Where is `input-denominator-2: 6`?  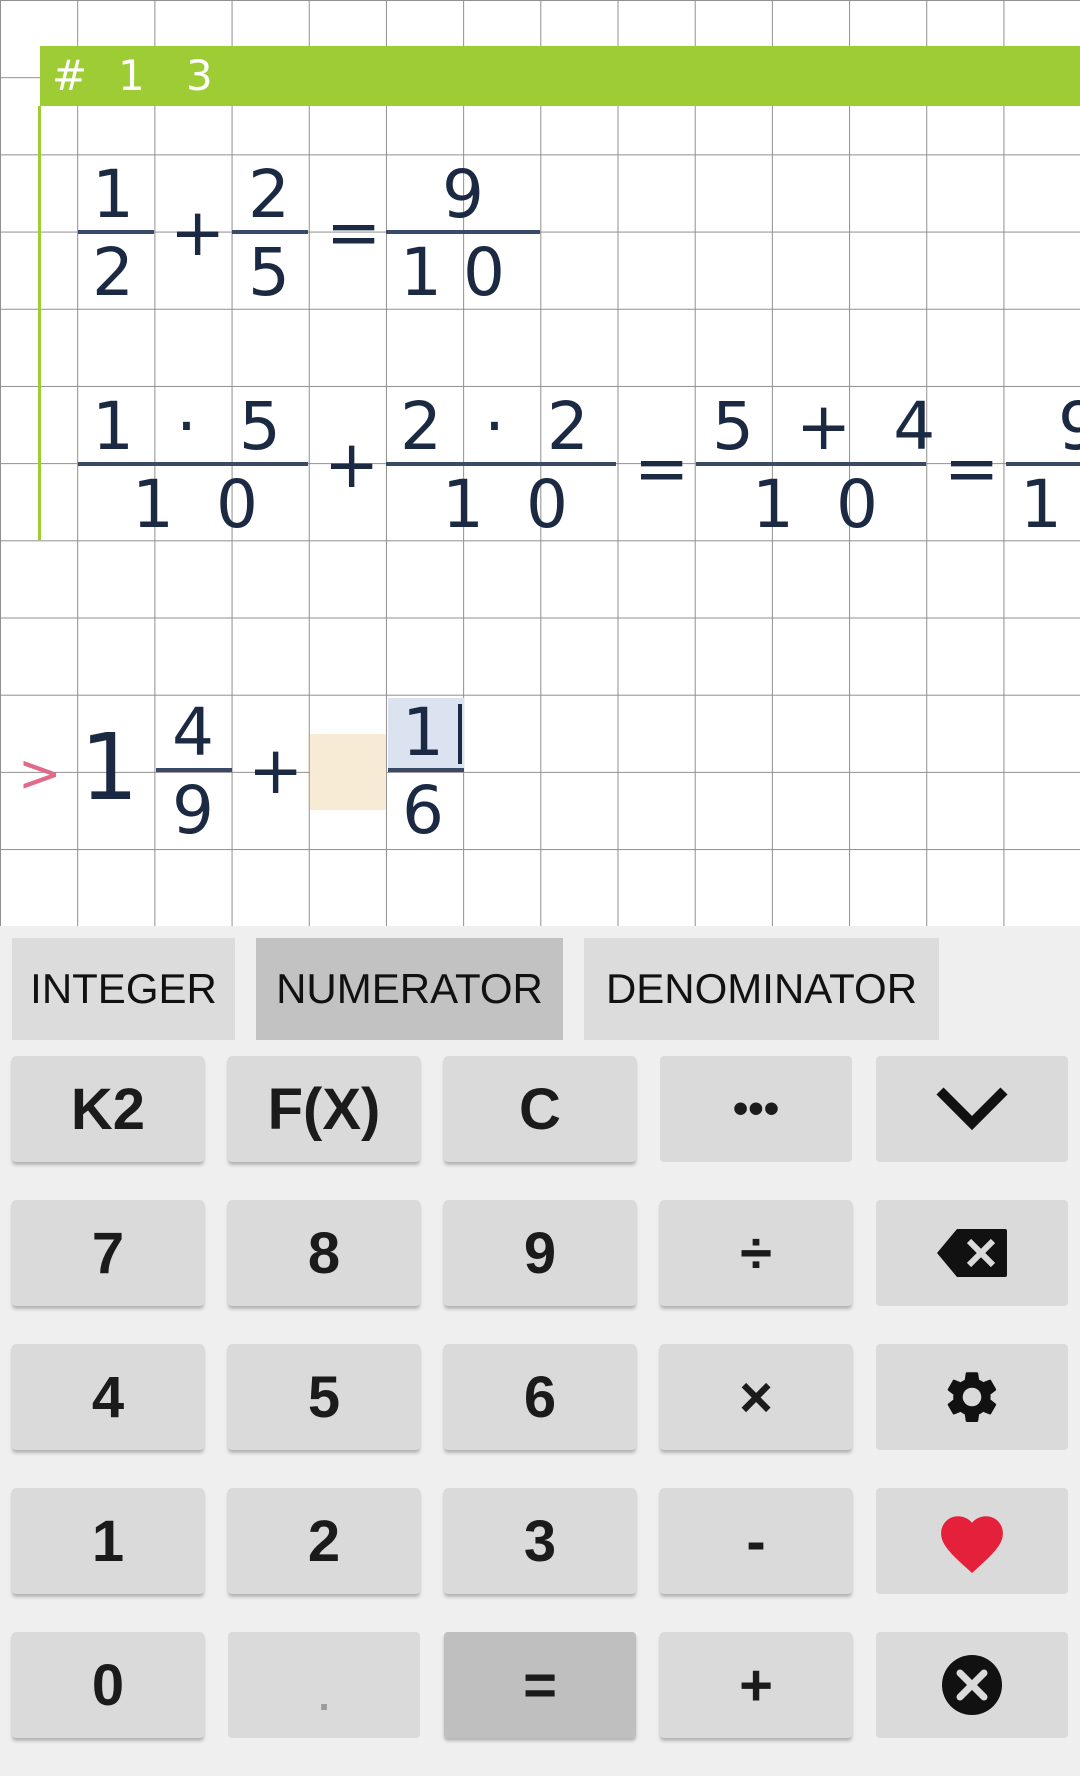 input-denominator-2: 6 is located at coordinates (423, 811).